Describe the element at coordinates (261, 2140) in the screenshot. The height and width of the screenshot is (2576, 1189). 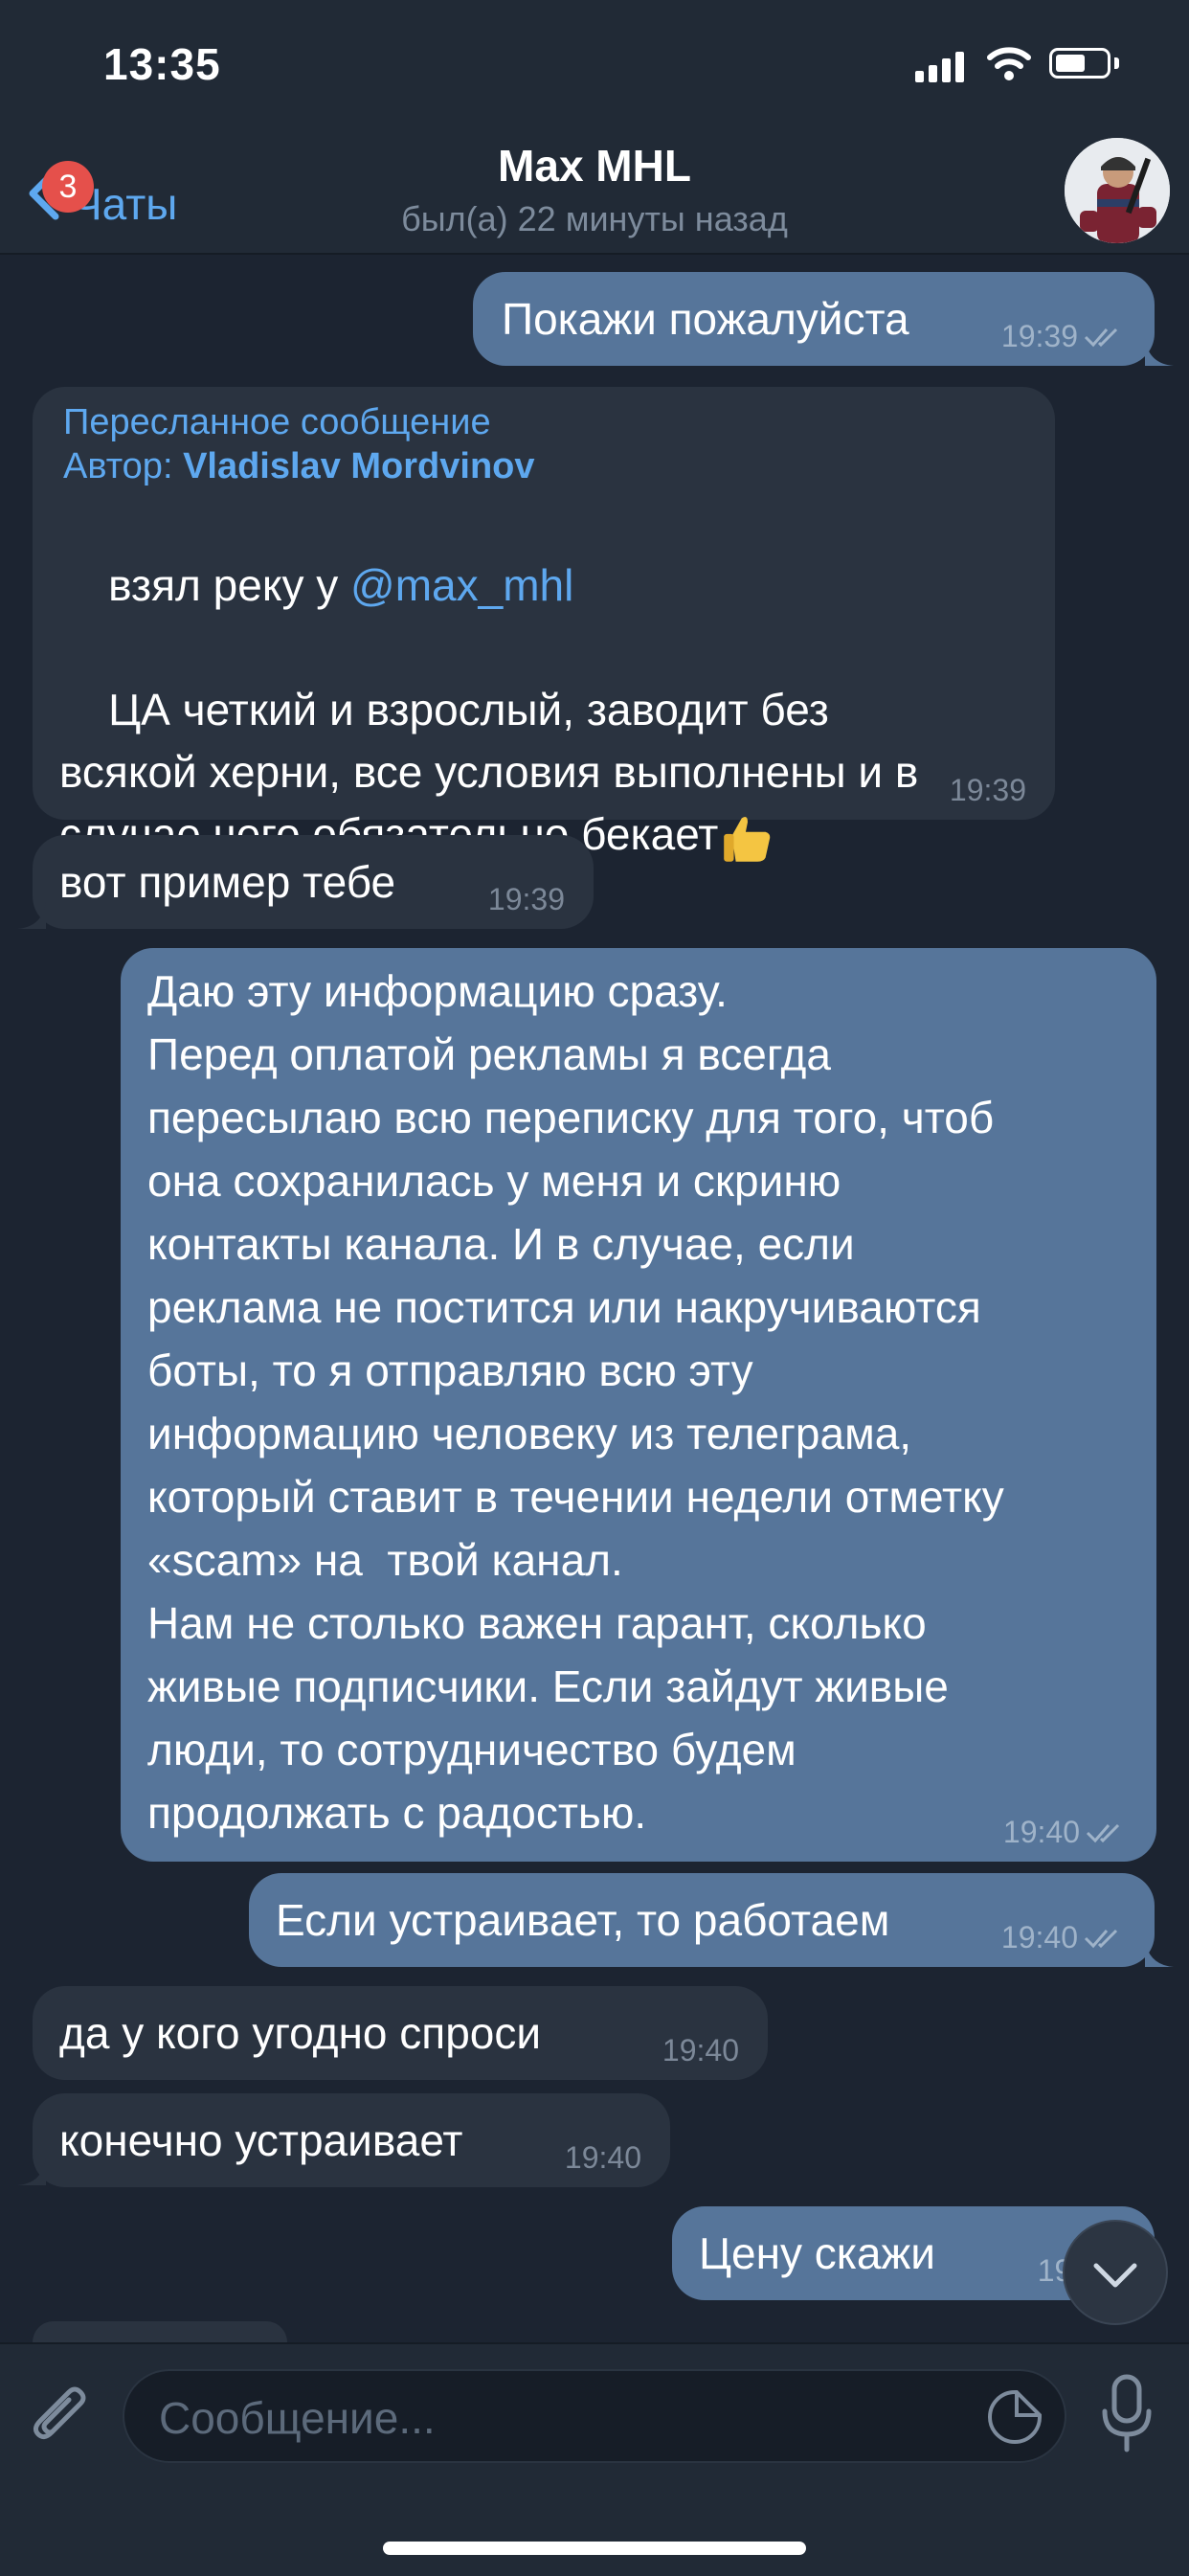
I see `message-text: конечно устраивает` at that location.